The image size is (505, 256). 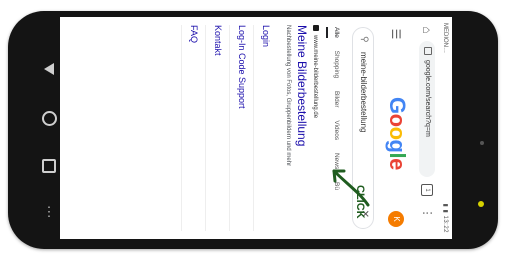 What do you see at coordinates (481, 204) in the screenshot?
I see `camera-led-icon` at bounding box center [481, 204].